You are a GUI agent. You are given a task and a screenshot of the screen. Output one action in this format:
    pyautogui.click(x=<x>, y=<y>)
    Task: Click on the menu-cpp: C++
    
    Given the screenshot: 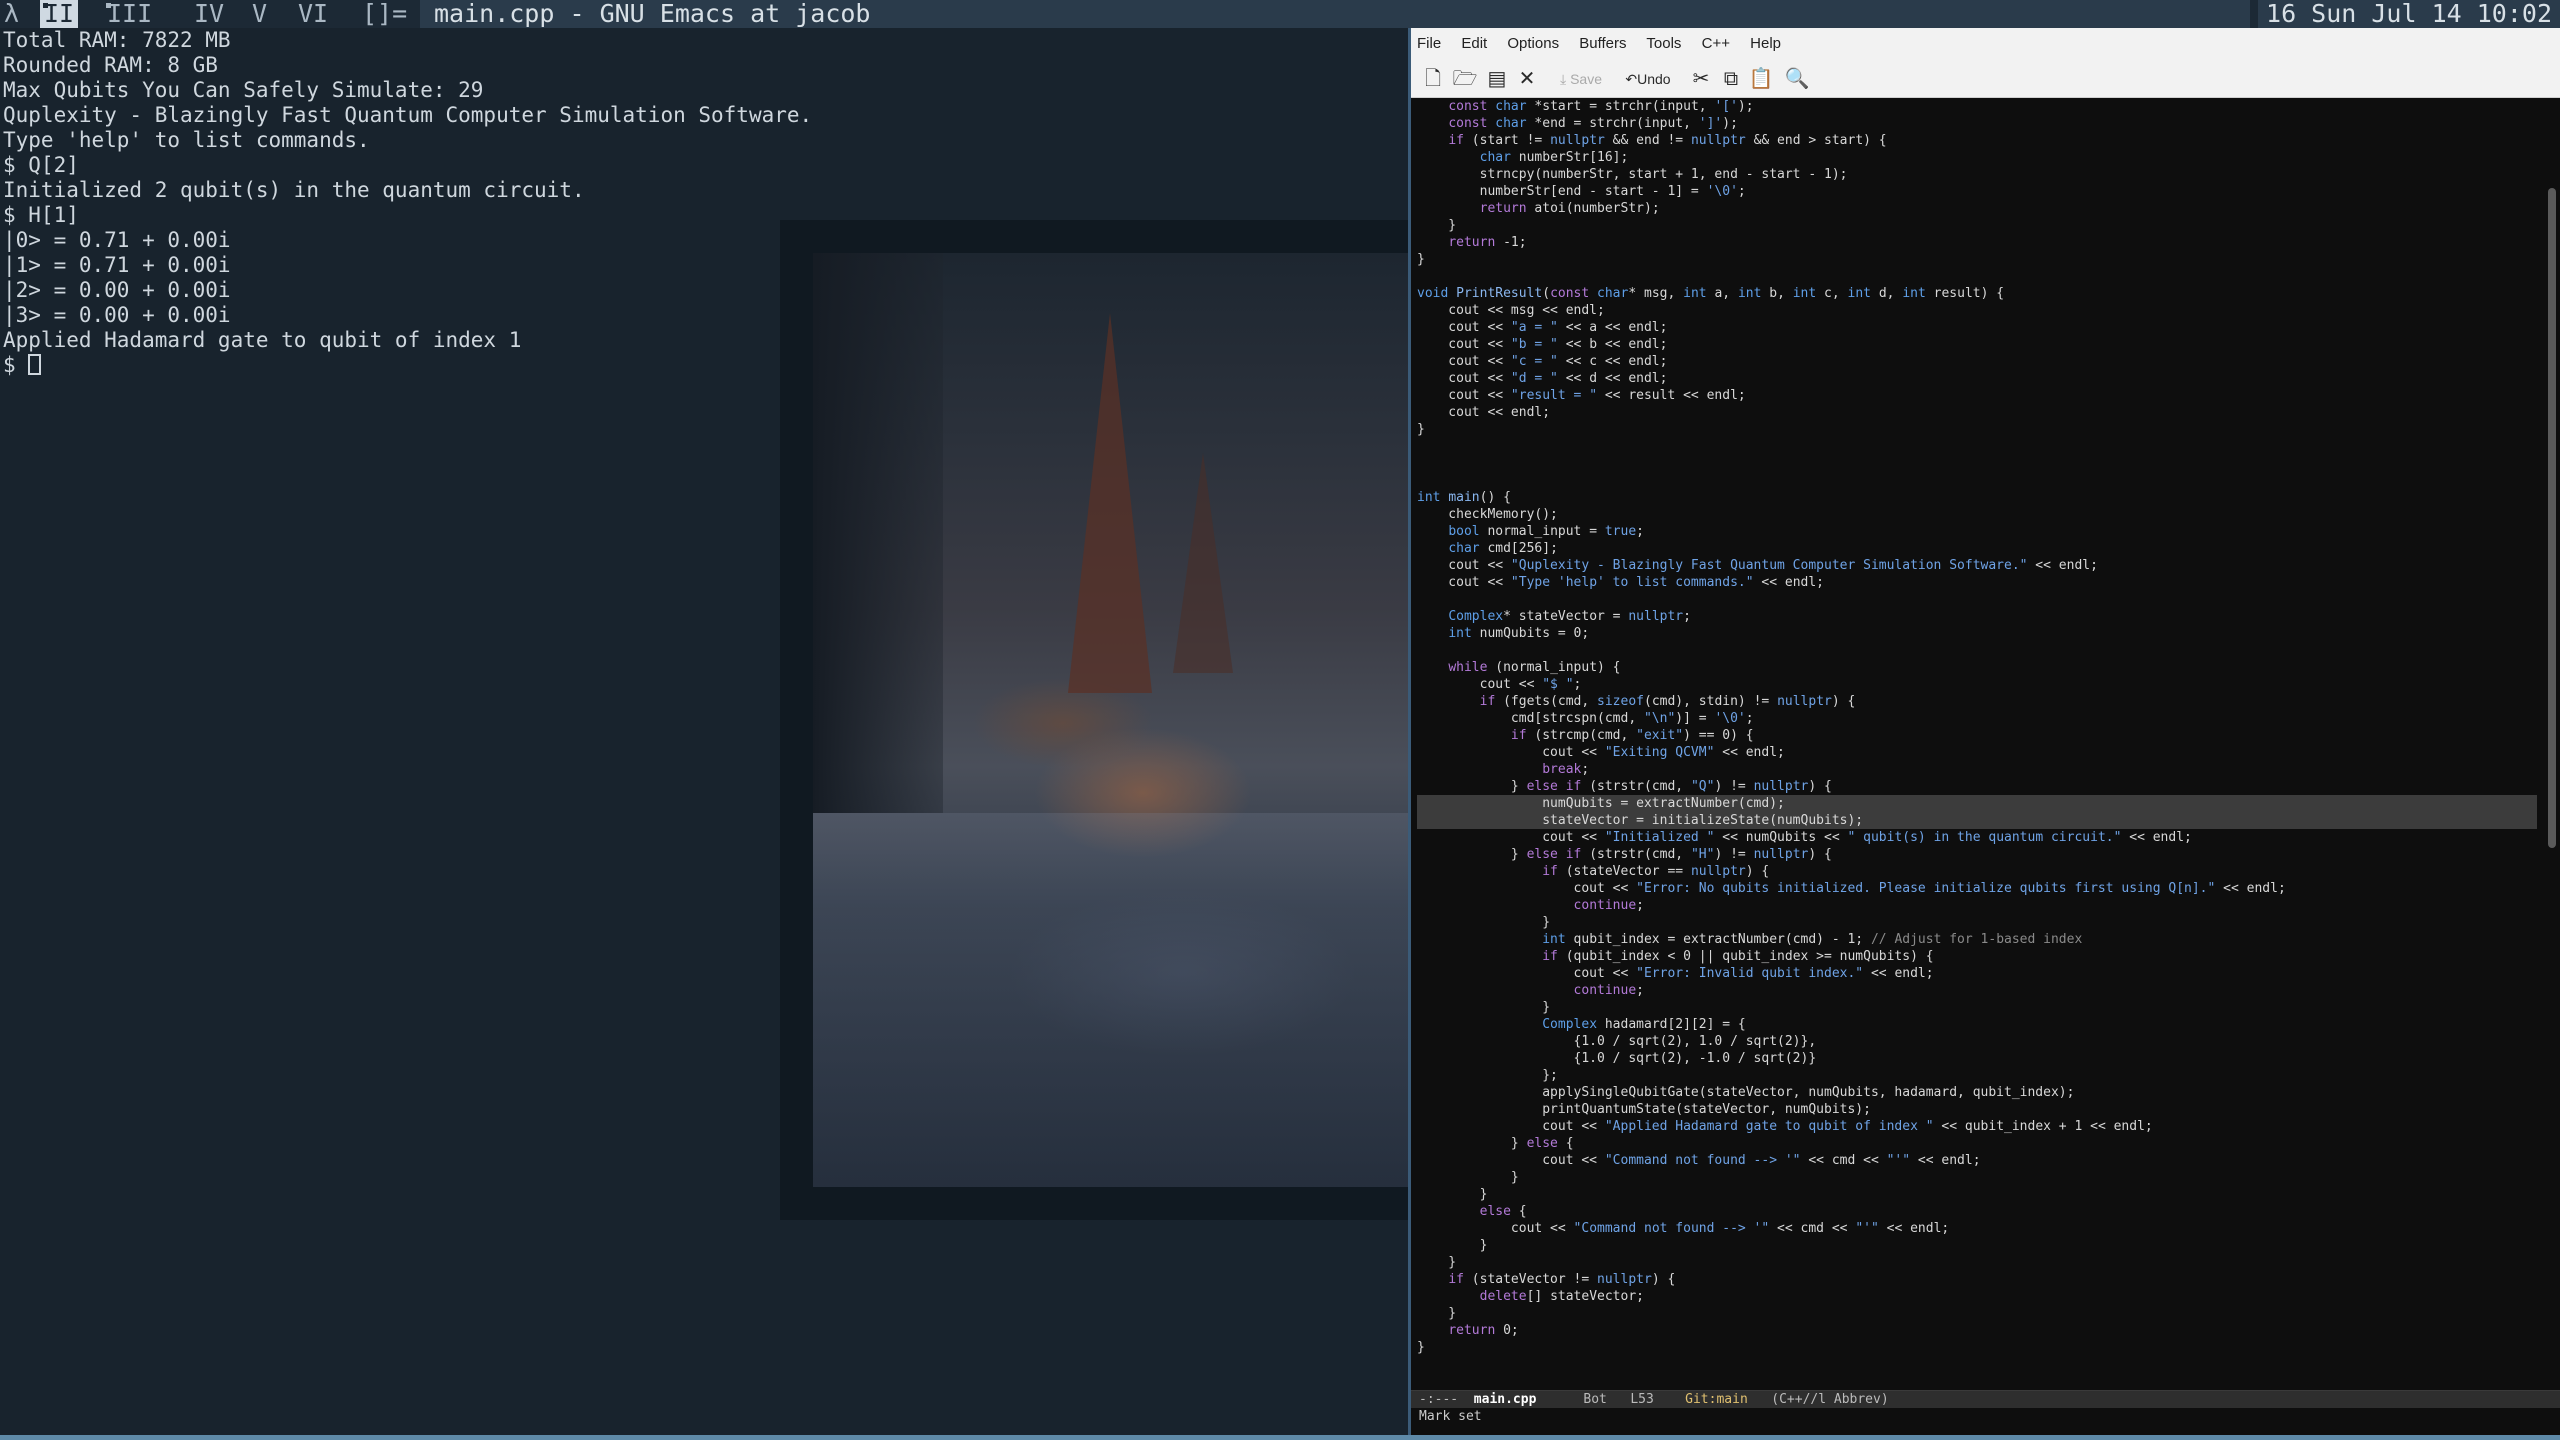 What is the action you would take?
    pyautogui.click(x=1716, y=43)
    